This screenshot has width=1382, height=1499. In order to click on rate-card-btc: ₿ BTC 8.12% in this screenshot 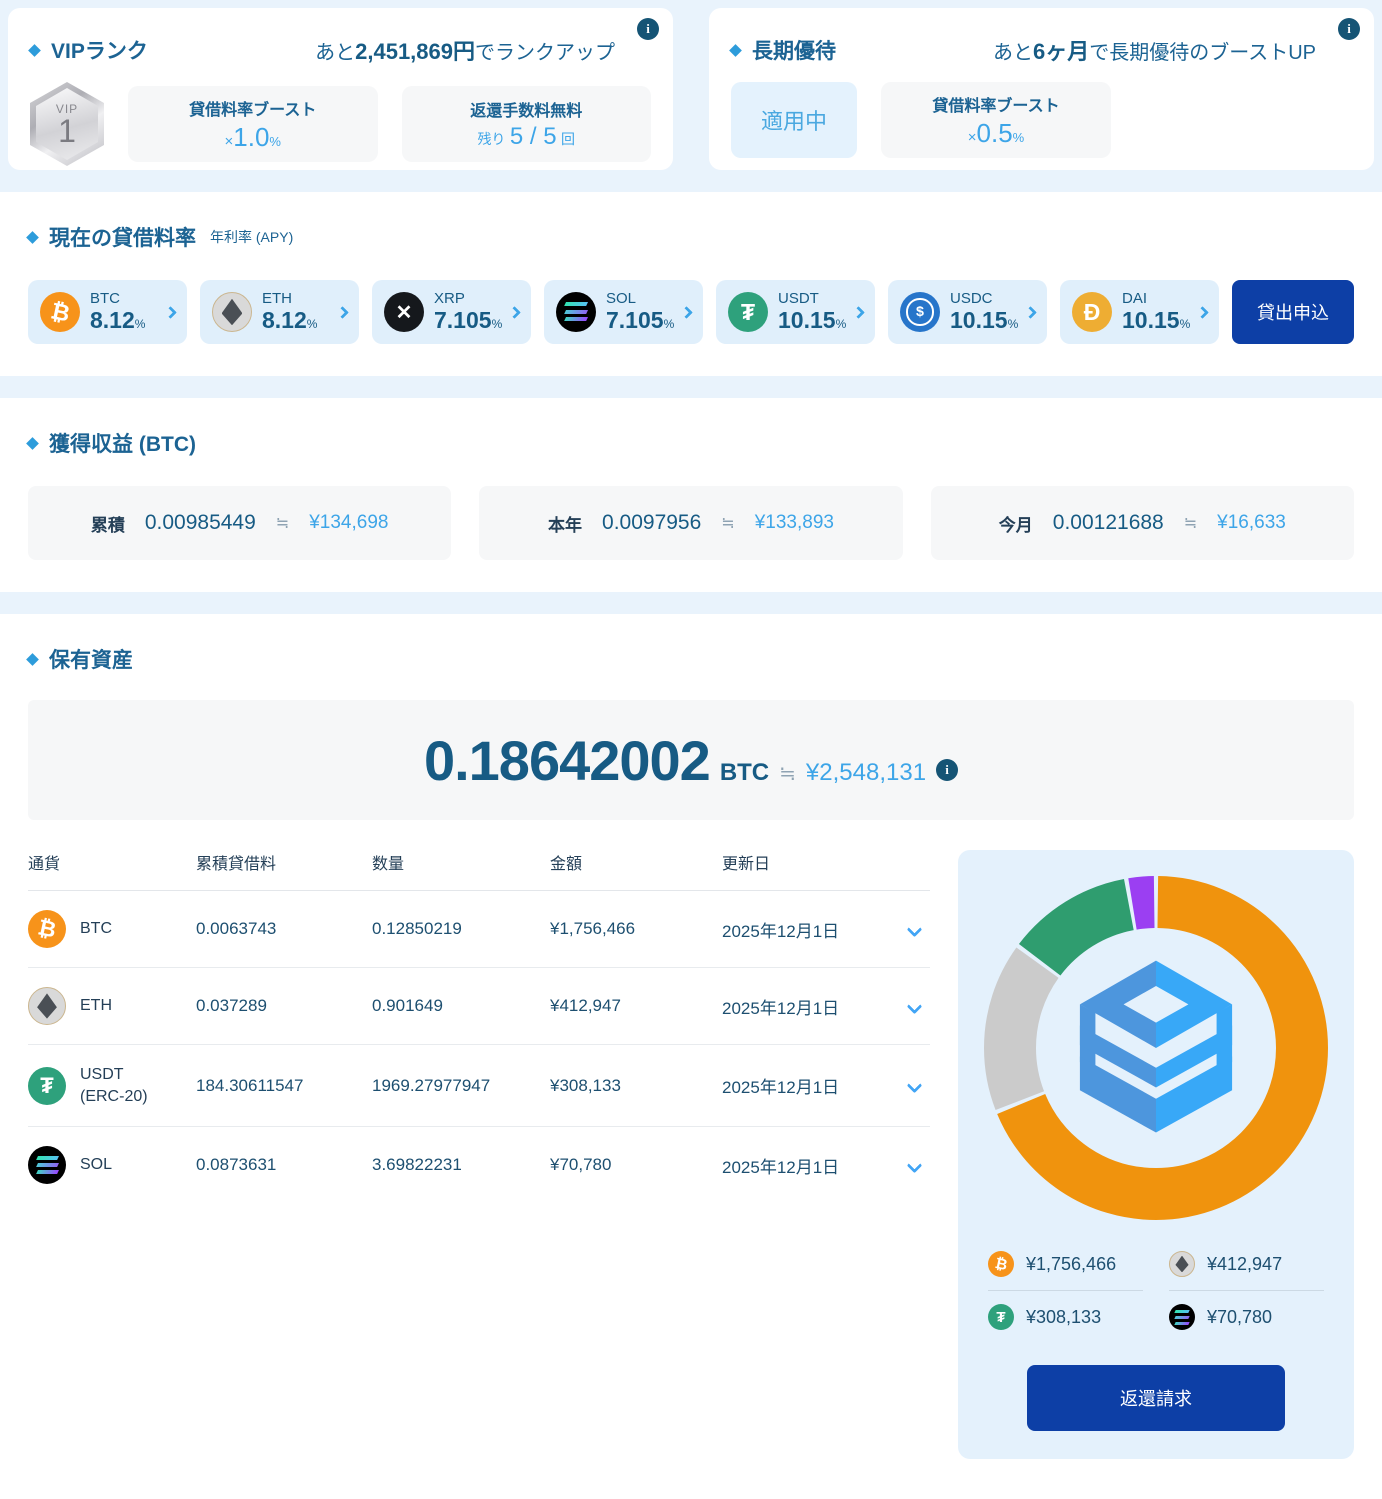, I will do `click(107, 312)`.